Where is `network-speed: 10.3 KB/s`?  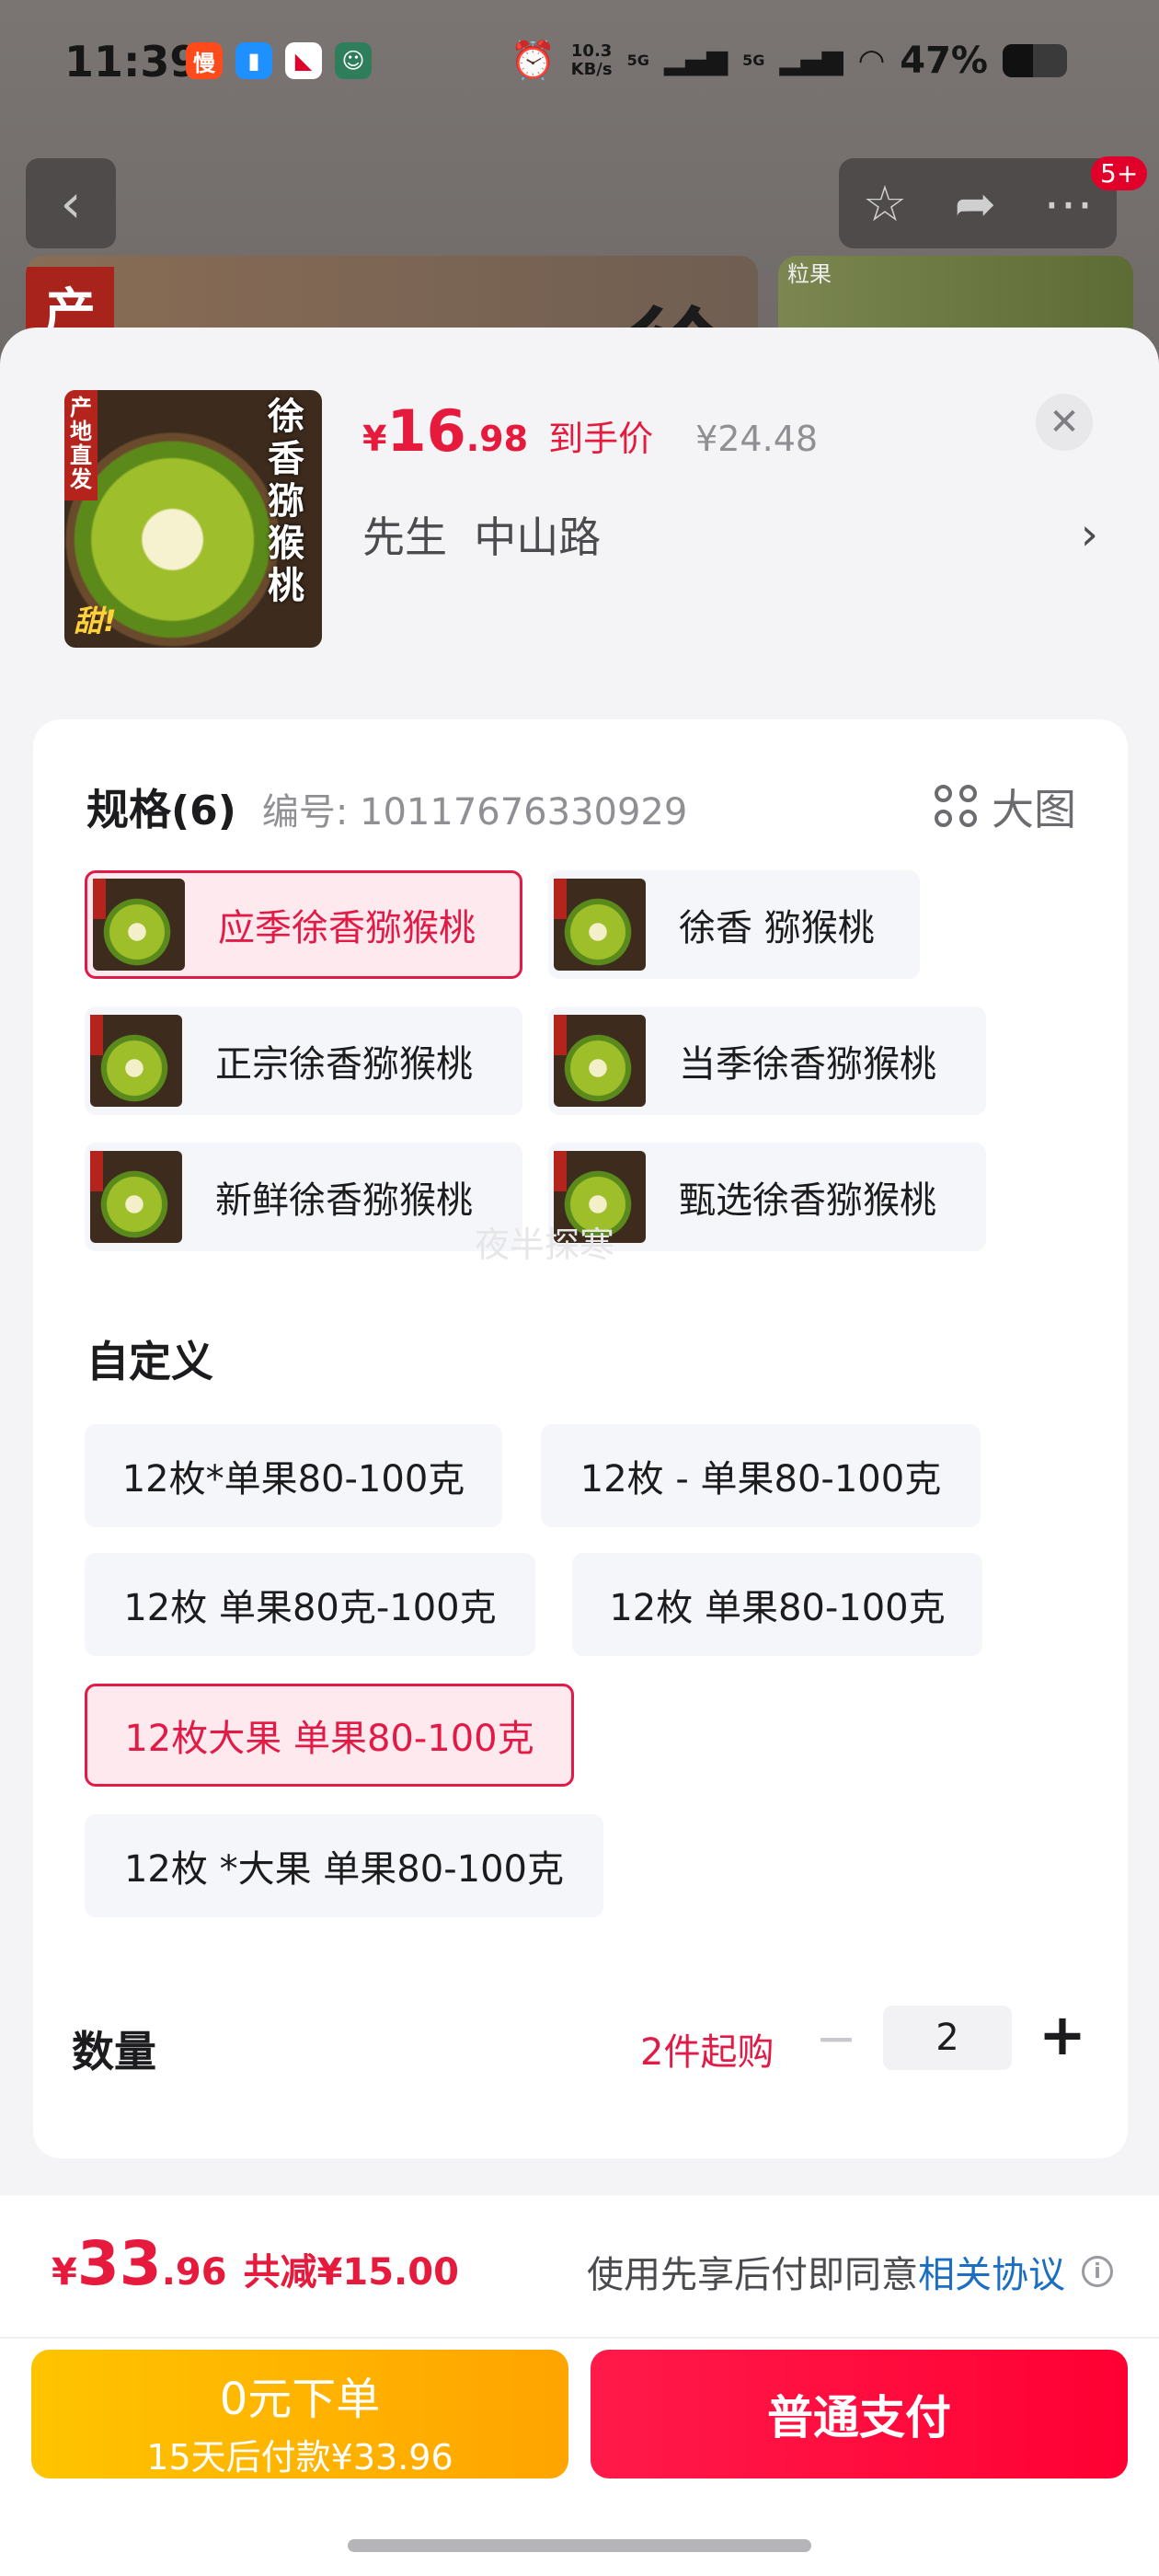
network-speed: 10.3 KB/s is located at coordinates (591, 59).